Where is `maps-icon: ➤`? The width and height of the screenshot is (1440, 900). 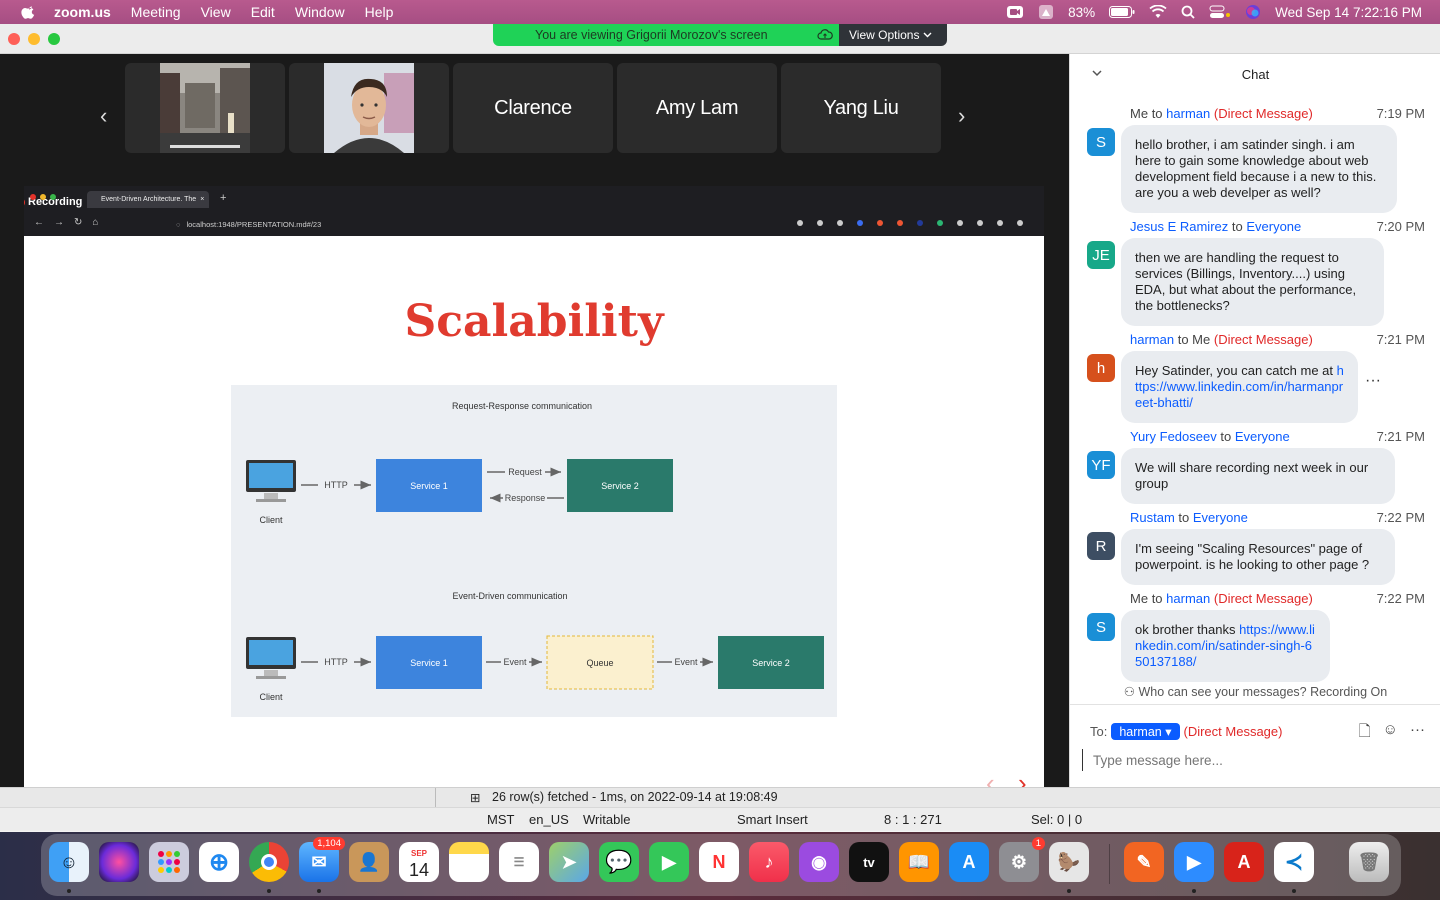
maps-icon: ➤ is located at coordinates (569, 862).